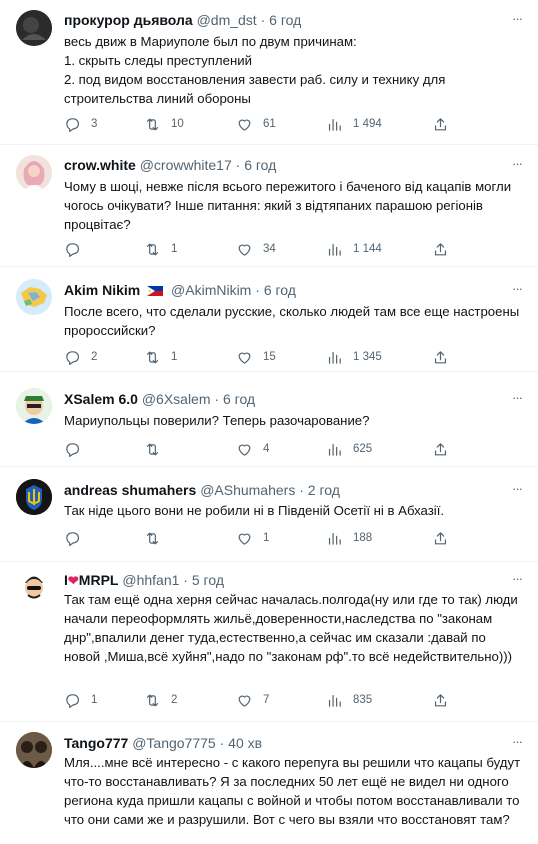  I want to click on like-button: 1, so click(252, 538).